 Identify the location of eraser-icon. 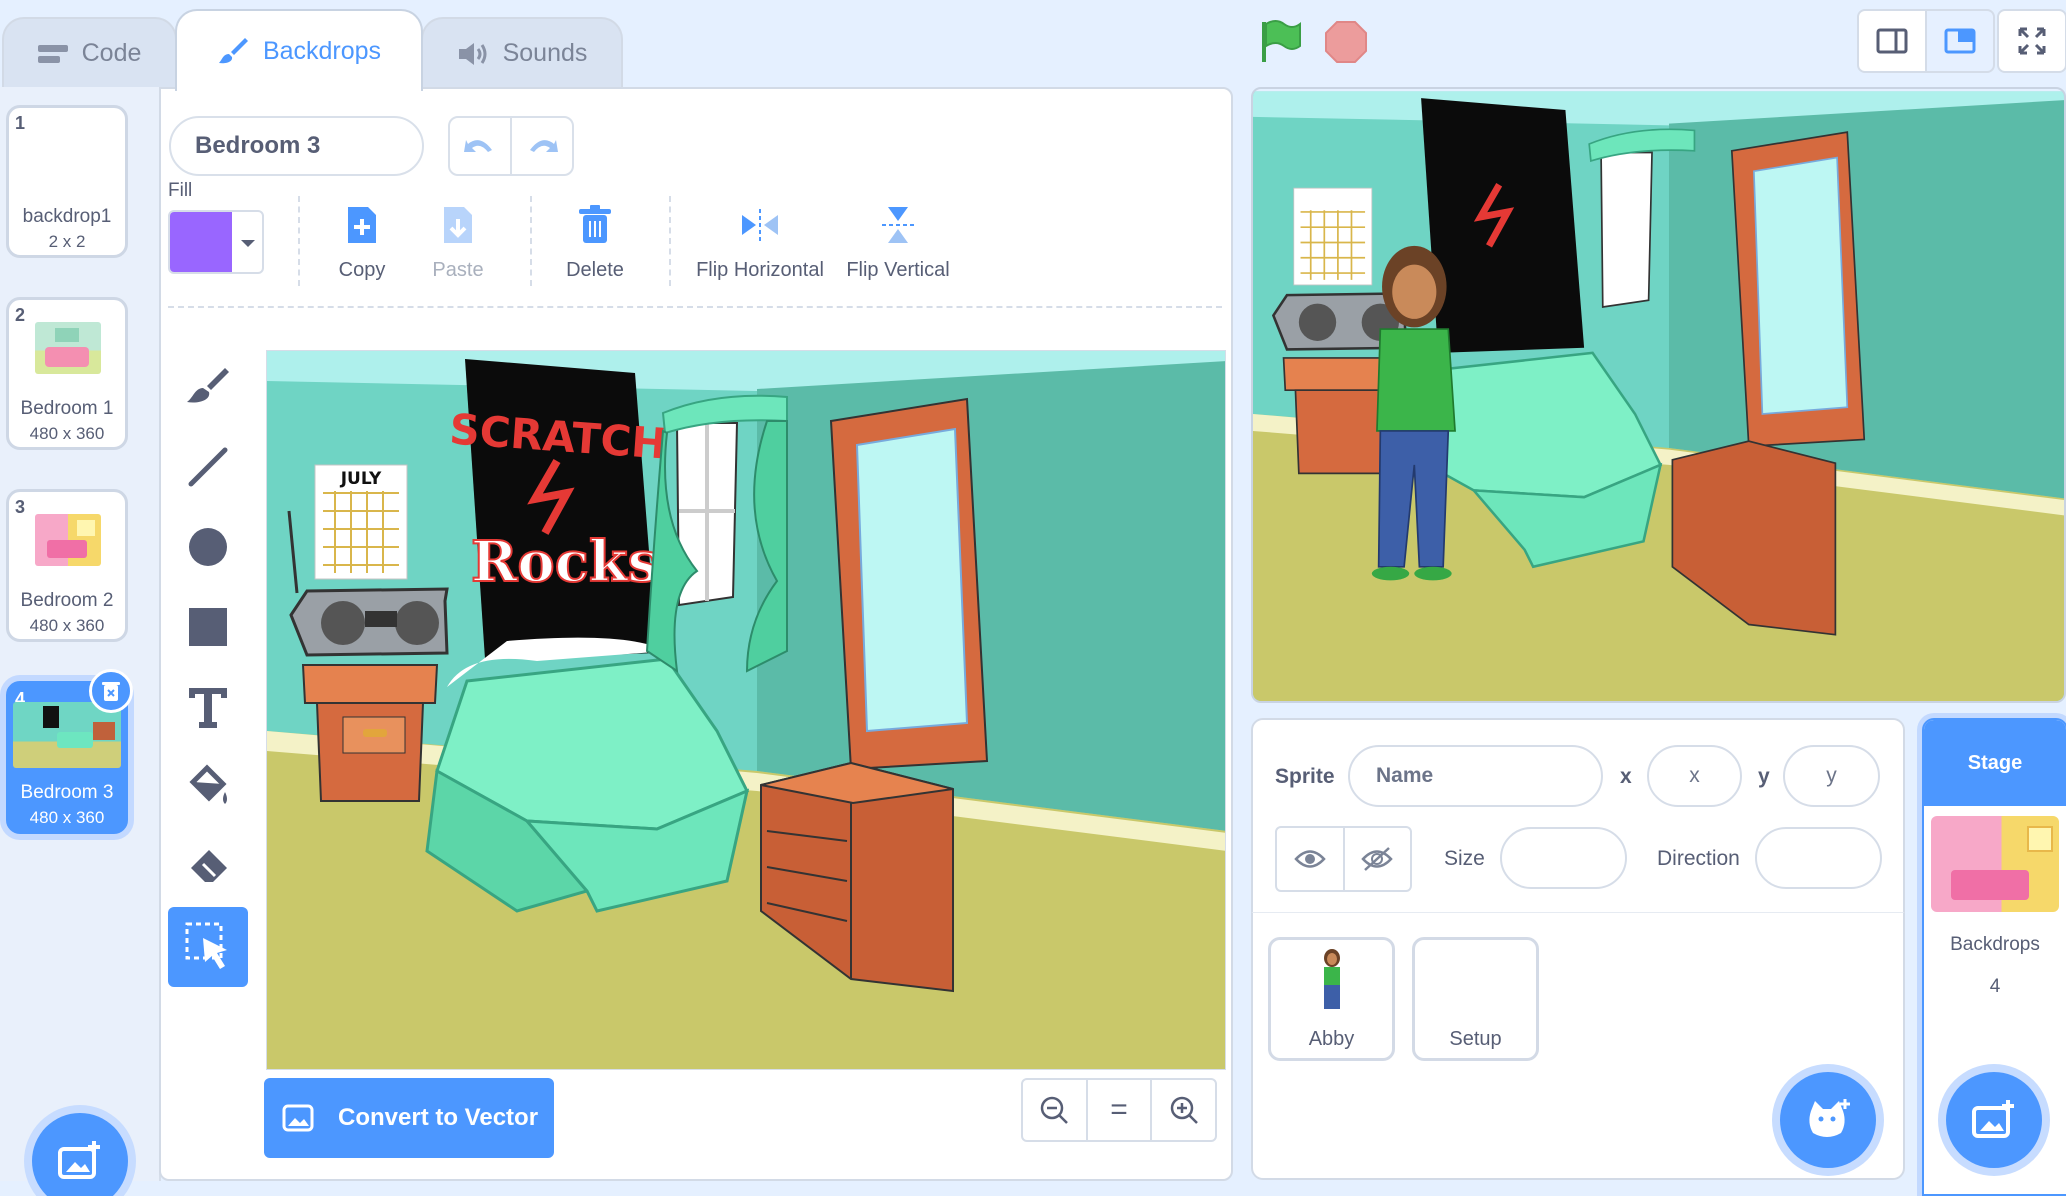
(209, 866).